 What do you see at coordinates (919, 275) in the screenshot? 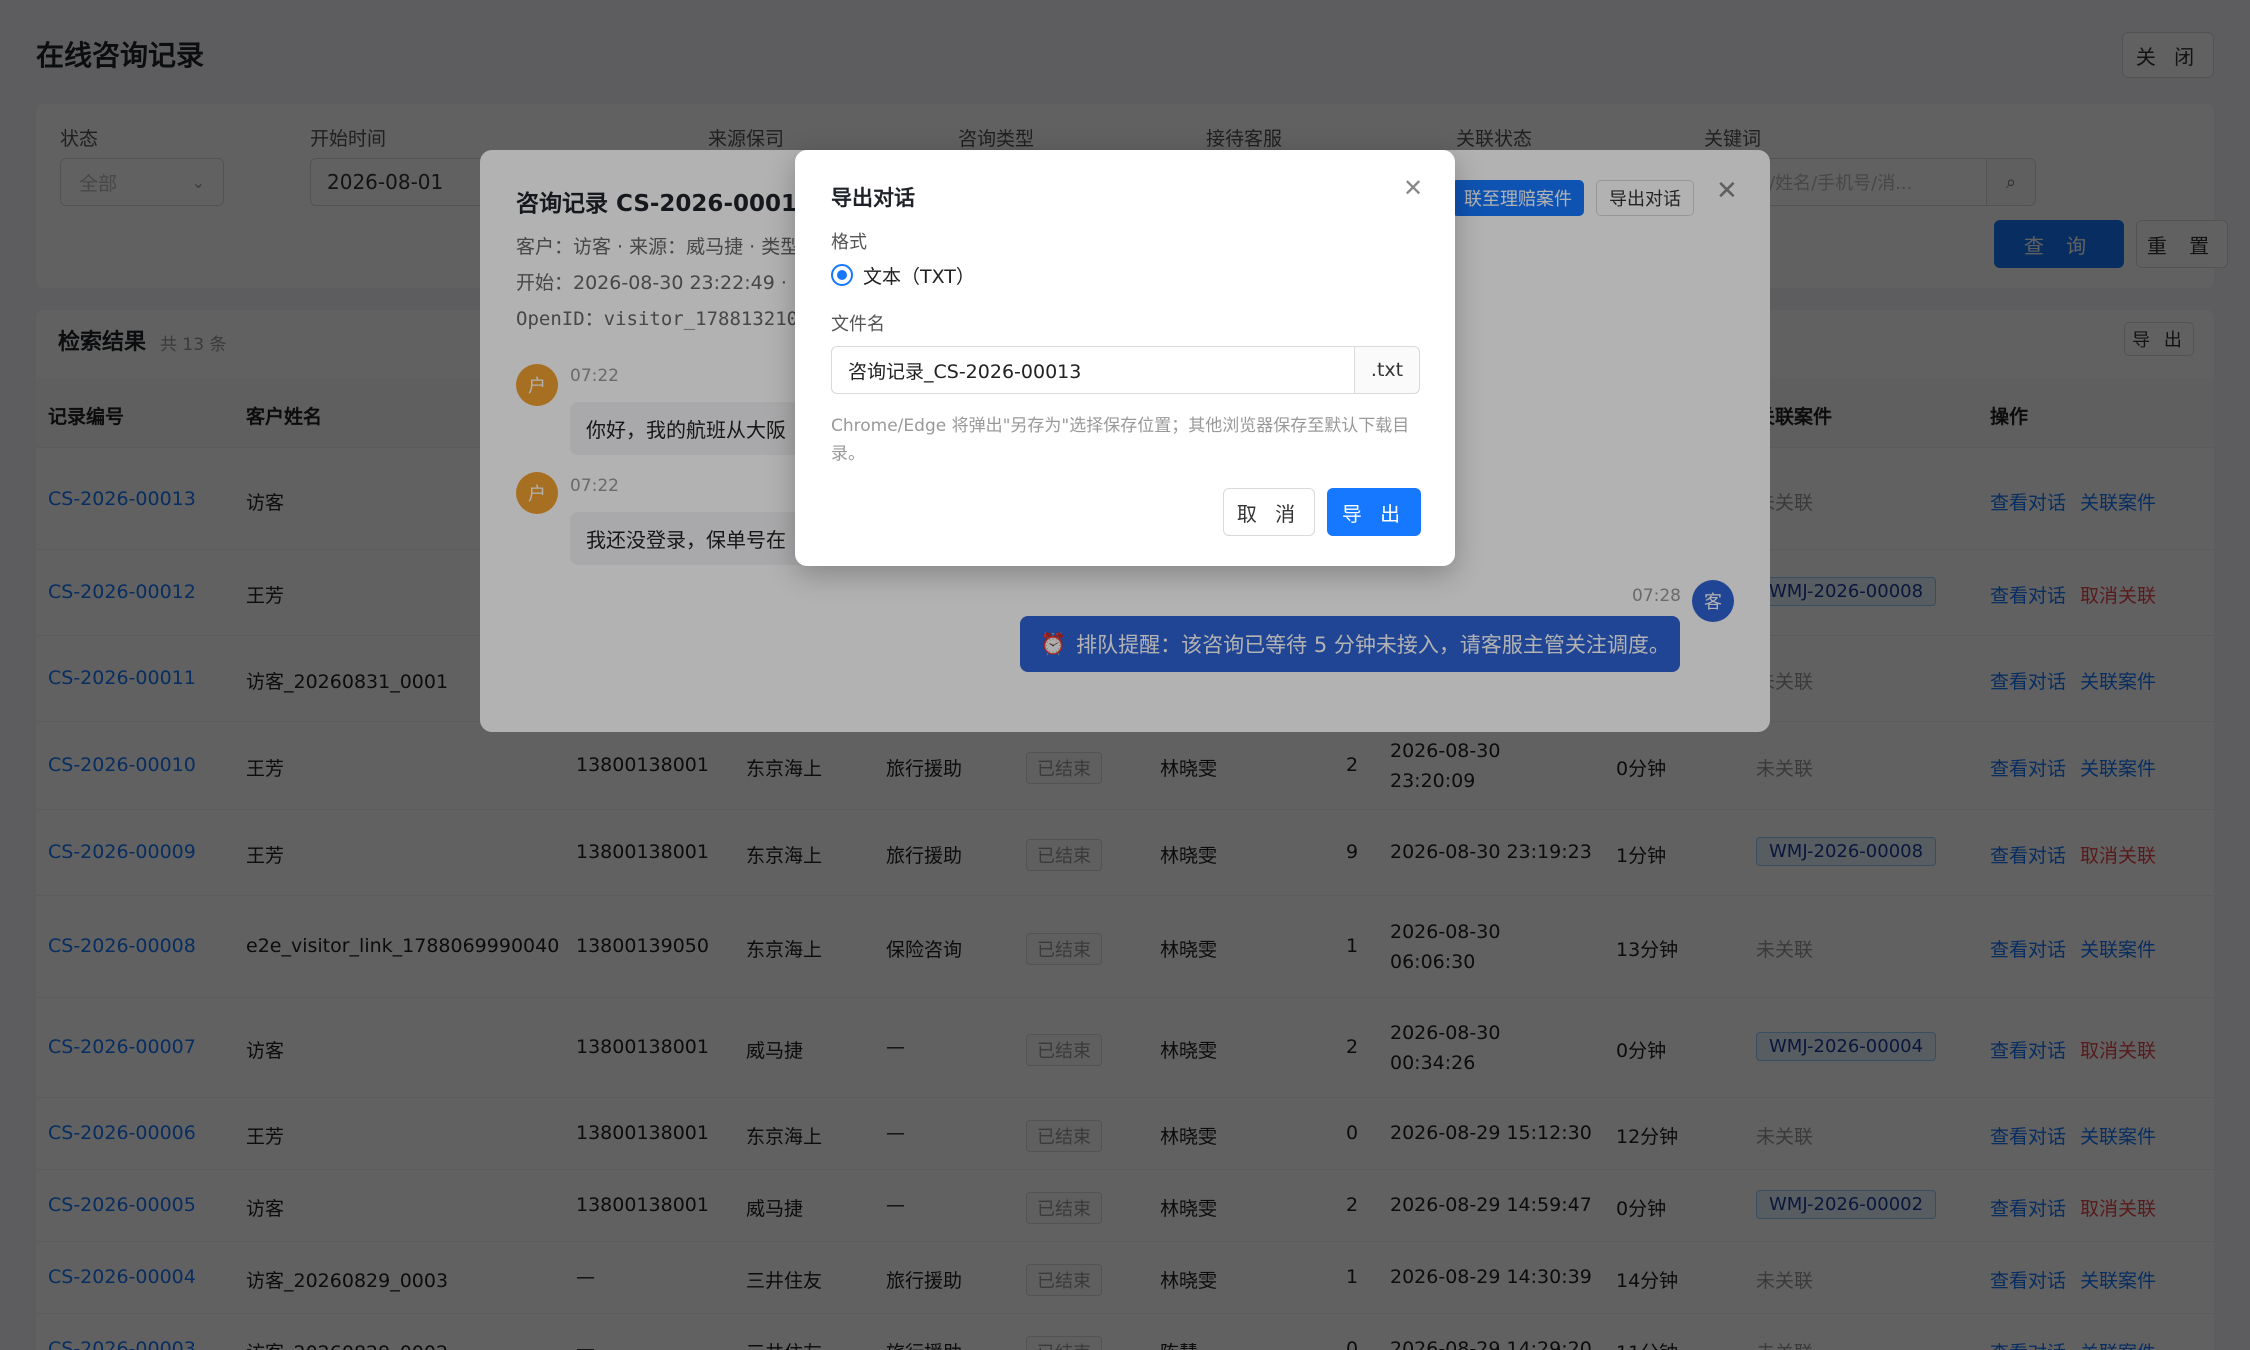
I see `format-txt-label: 文本（TXT）` at bounding box center [919, 275].